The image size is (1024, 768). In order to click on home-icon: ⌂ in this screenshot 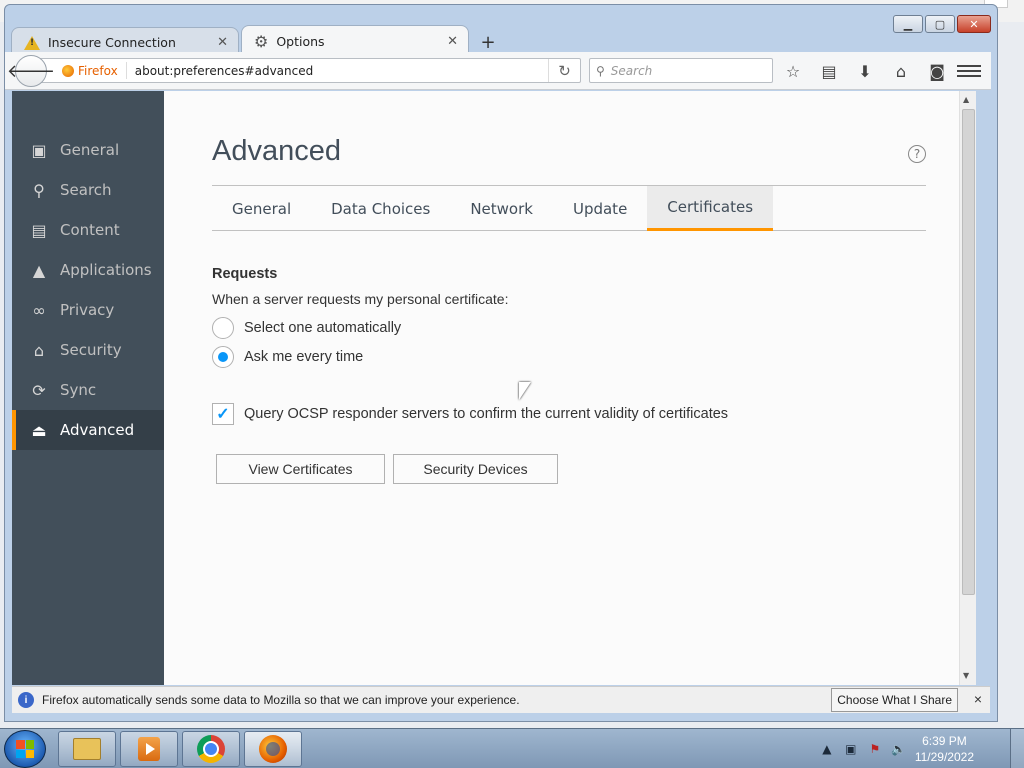, I will do `click(901, 71)`.